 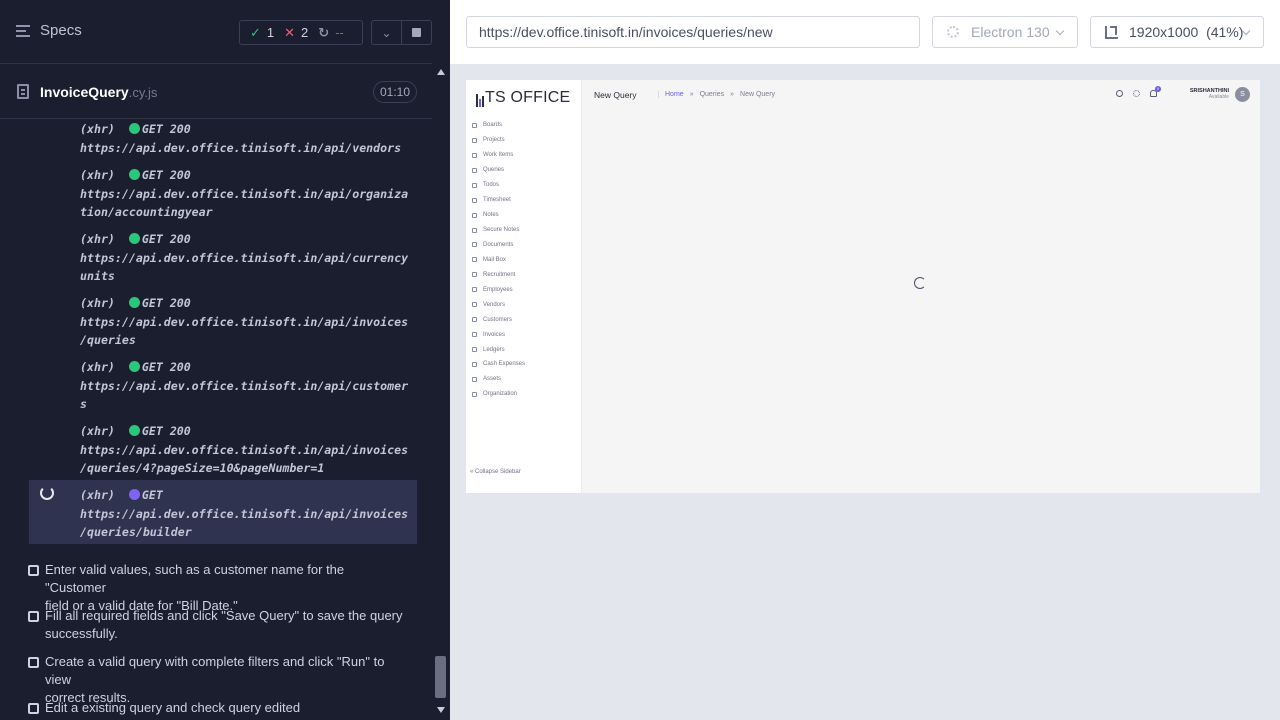 What do you see at coordinates (525, 155) in the screenshot?
I see `sidebar-item-work-items: Work Items` at bounding box center [525, 155].